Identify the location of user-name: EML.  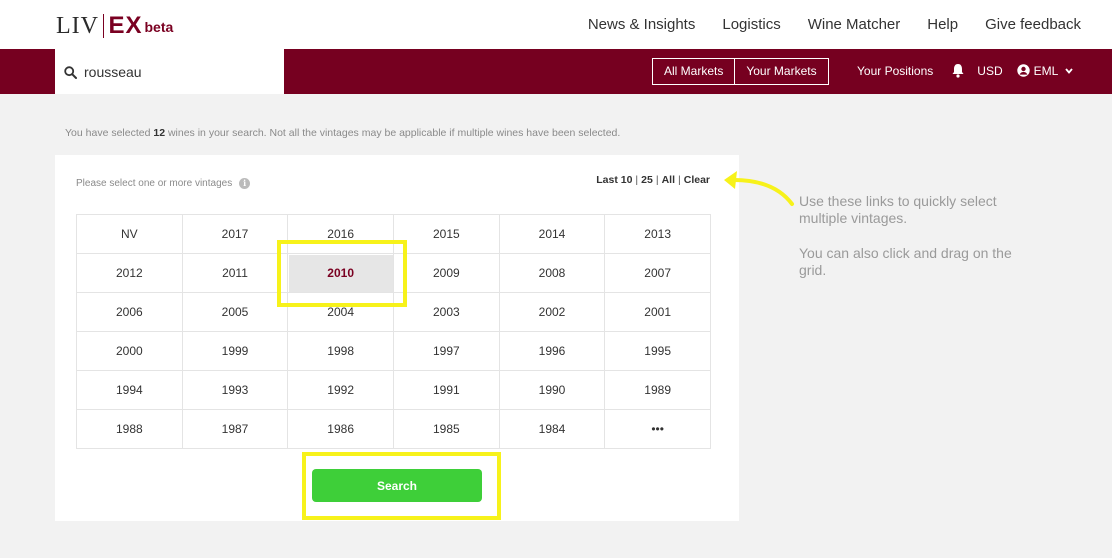
(1046, 70).